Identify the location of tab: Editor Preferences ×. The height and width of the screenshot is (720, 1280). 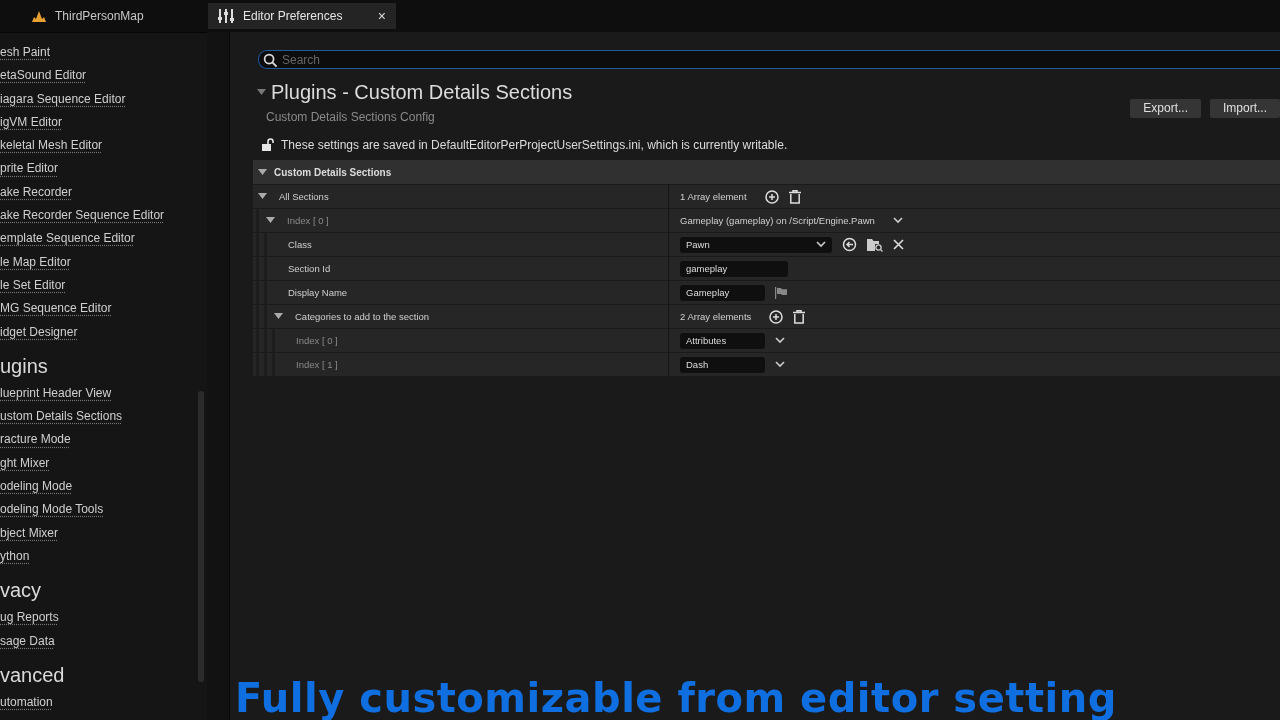
(302, 16).